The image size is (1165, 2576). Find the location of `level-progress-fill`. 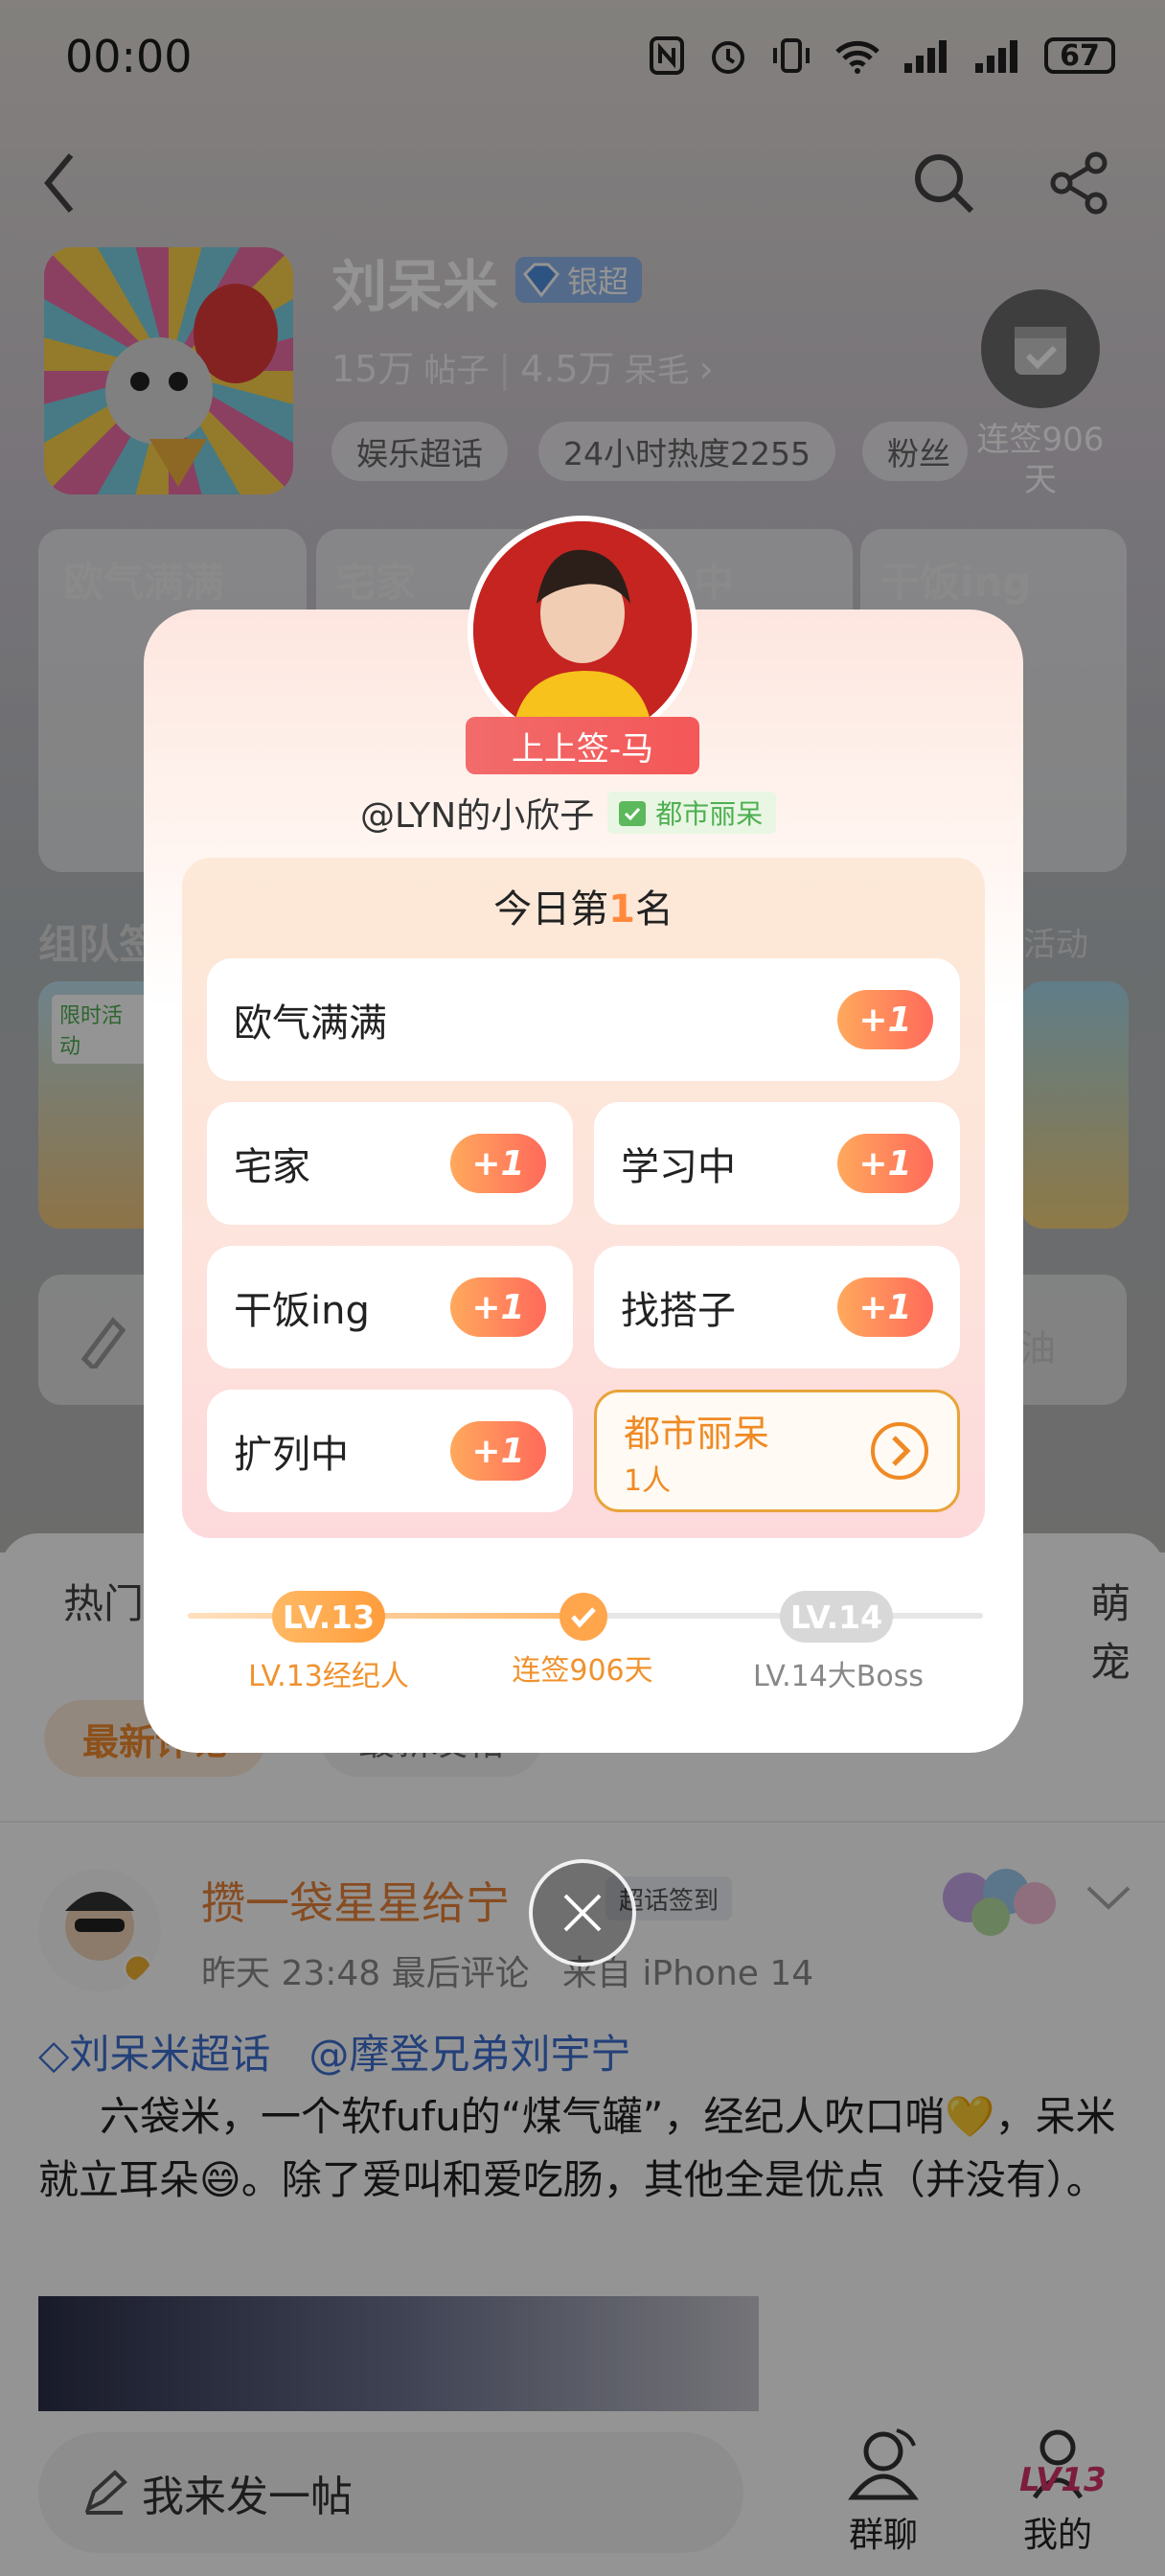

level-progress-fill is located at coordinates (386, 1616).